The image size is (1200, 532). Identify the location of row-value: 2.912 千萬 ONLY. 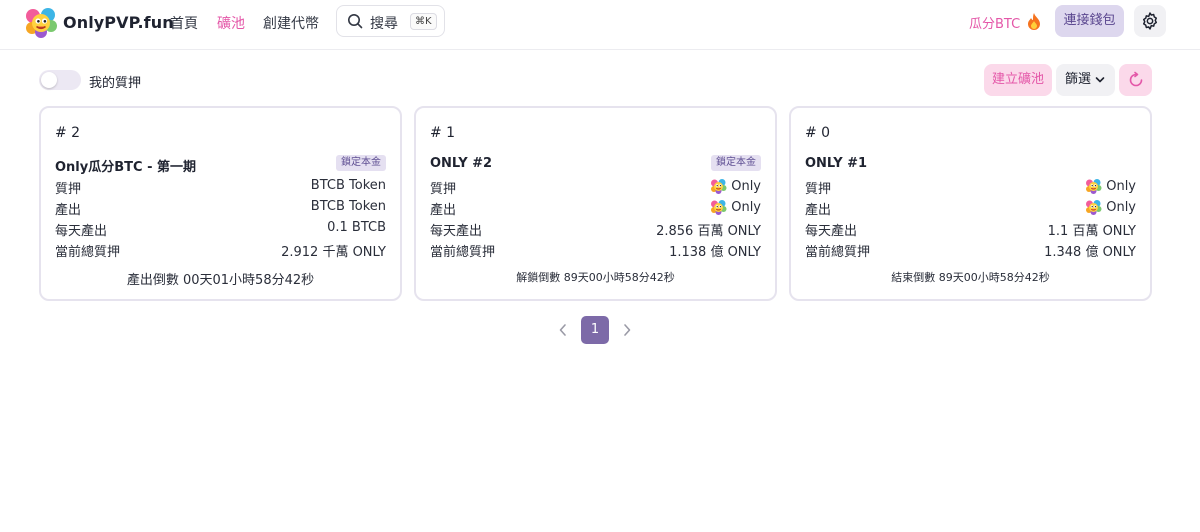
(333, 250).